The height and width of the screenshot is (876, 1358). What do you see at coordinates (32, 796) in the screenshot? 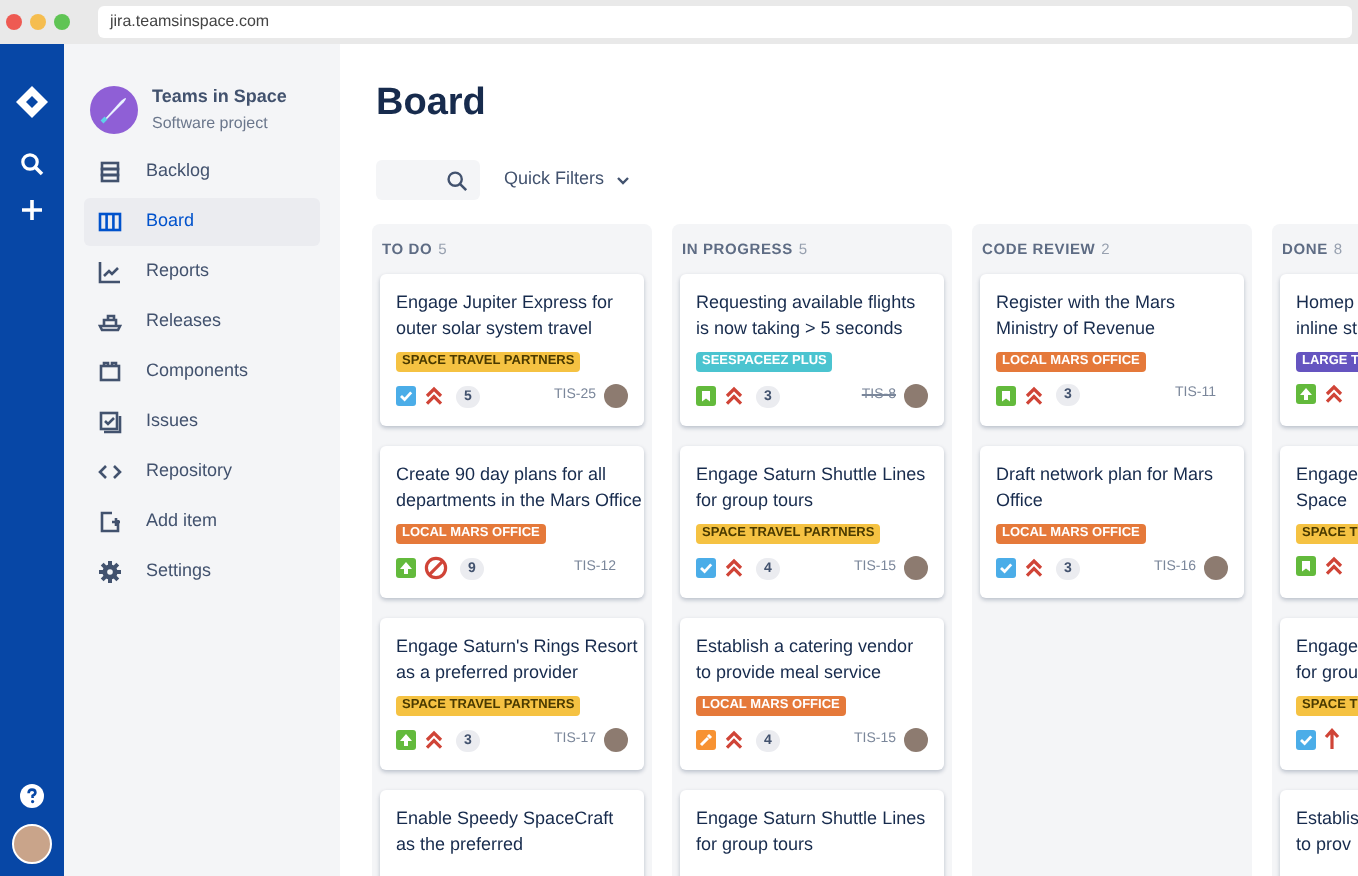
I see `help-icon` at bounding box center [32, 796].